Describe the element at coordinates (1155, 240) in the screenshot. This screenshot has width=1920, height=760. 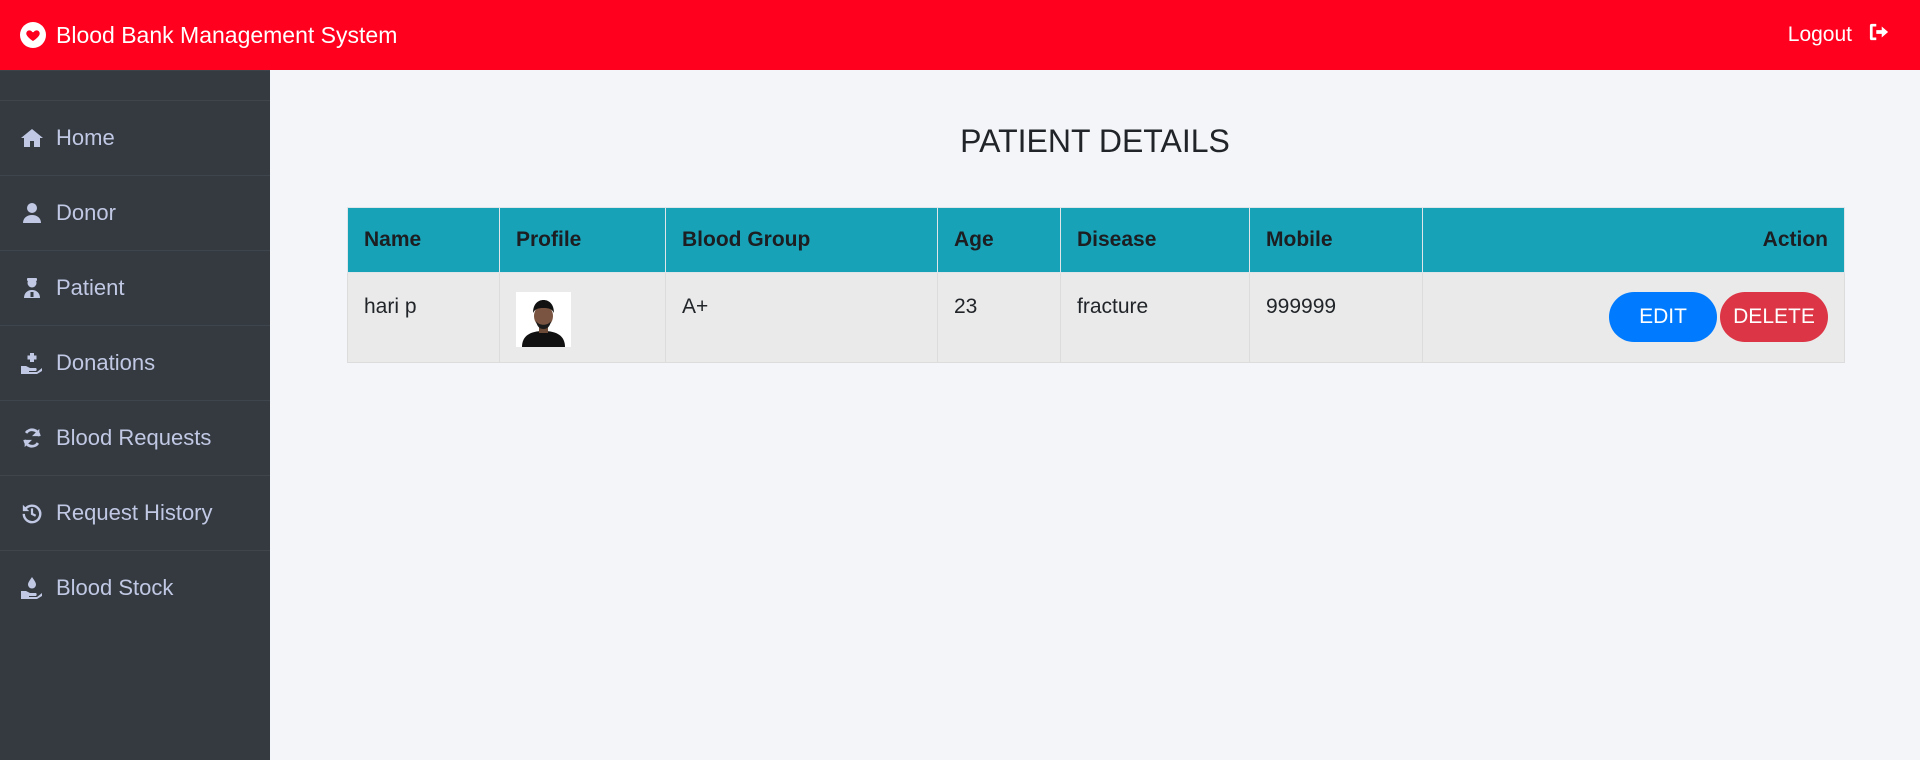
I see `column-header-disease: Disease` at that location.